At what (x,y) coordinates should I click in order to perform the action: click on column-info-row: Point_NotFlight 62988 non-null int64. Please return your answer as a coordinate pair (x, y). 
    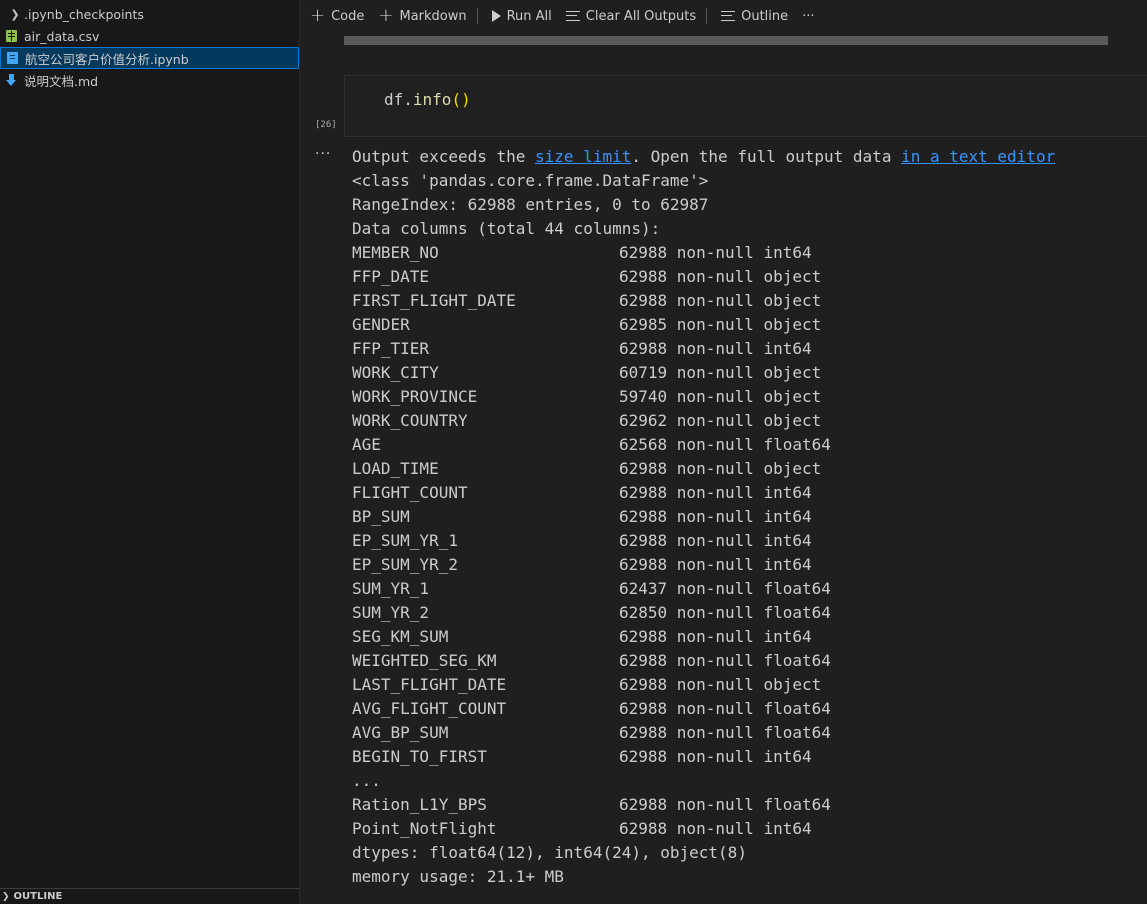
    Looking at the image, I should click on (747, 829).